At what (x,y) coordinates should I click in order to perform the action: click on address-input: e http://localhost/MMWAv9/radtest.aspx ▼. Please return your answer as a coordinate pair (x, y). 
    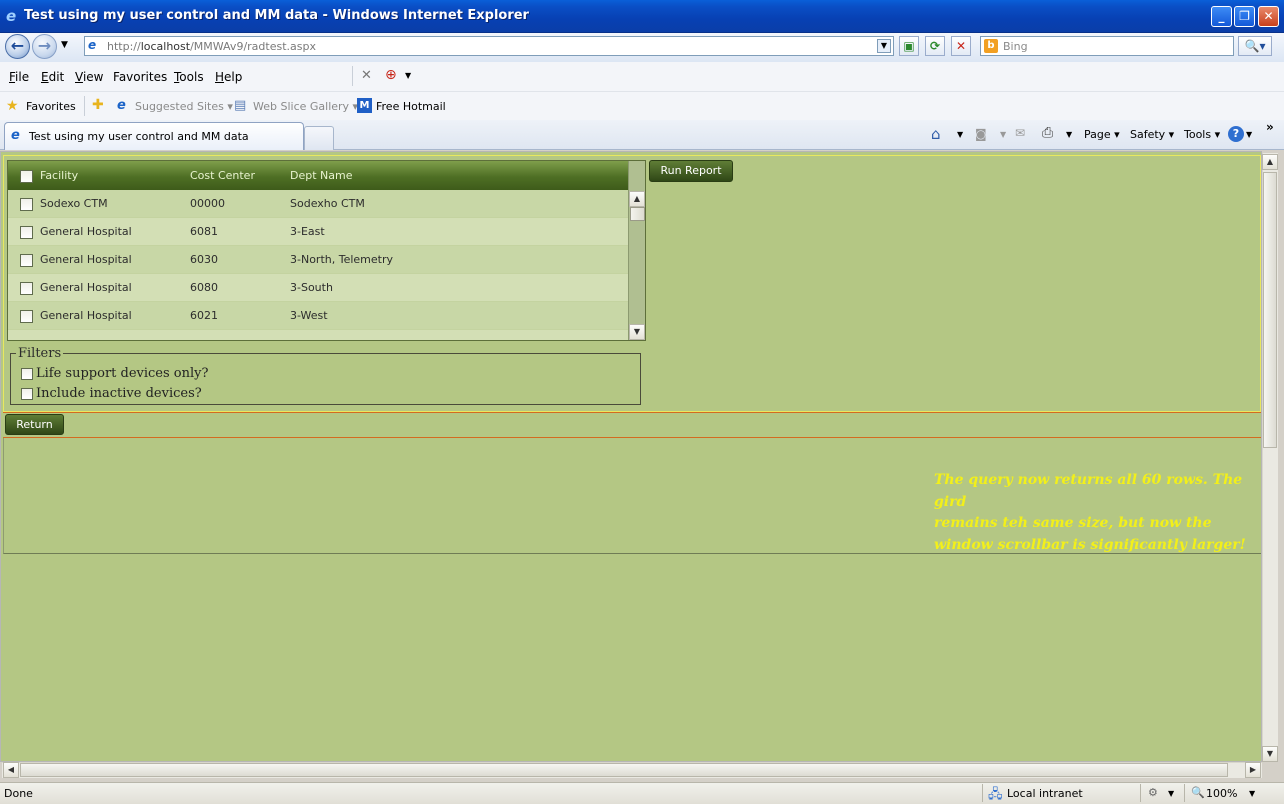
    Looking at the image, I should click on (489, 46).